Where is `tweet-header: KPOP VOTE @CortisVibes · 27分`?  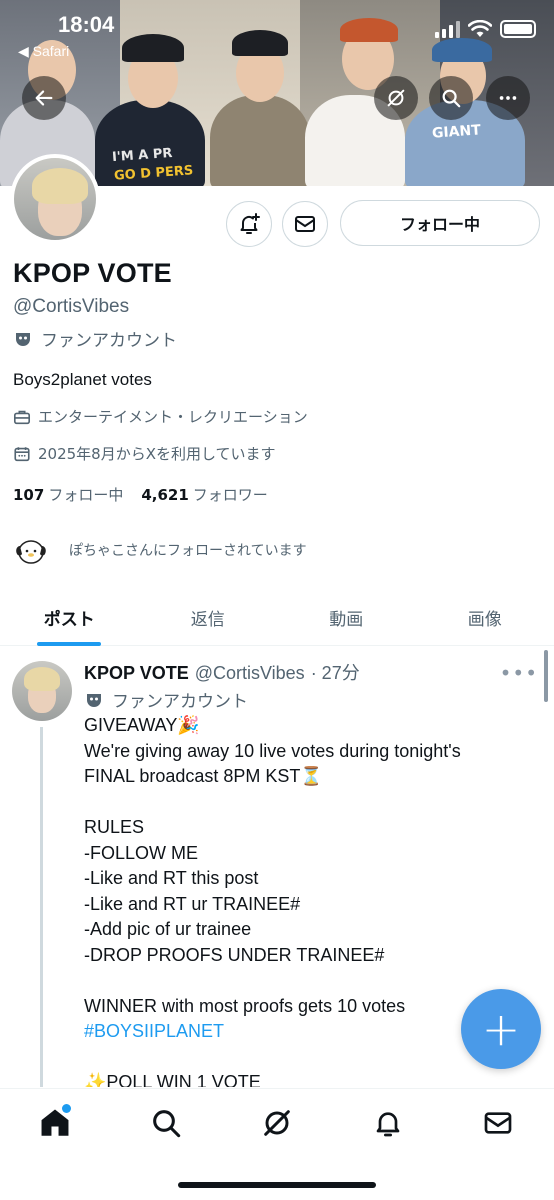 tweet-header: KPOP VOTE @CortisVibes · 27分 is located at coordinates (222, 672).